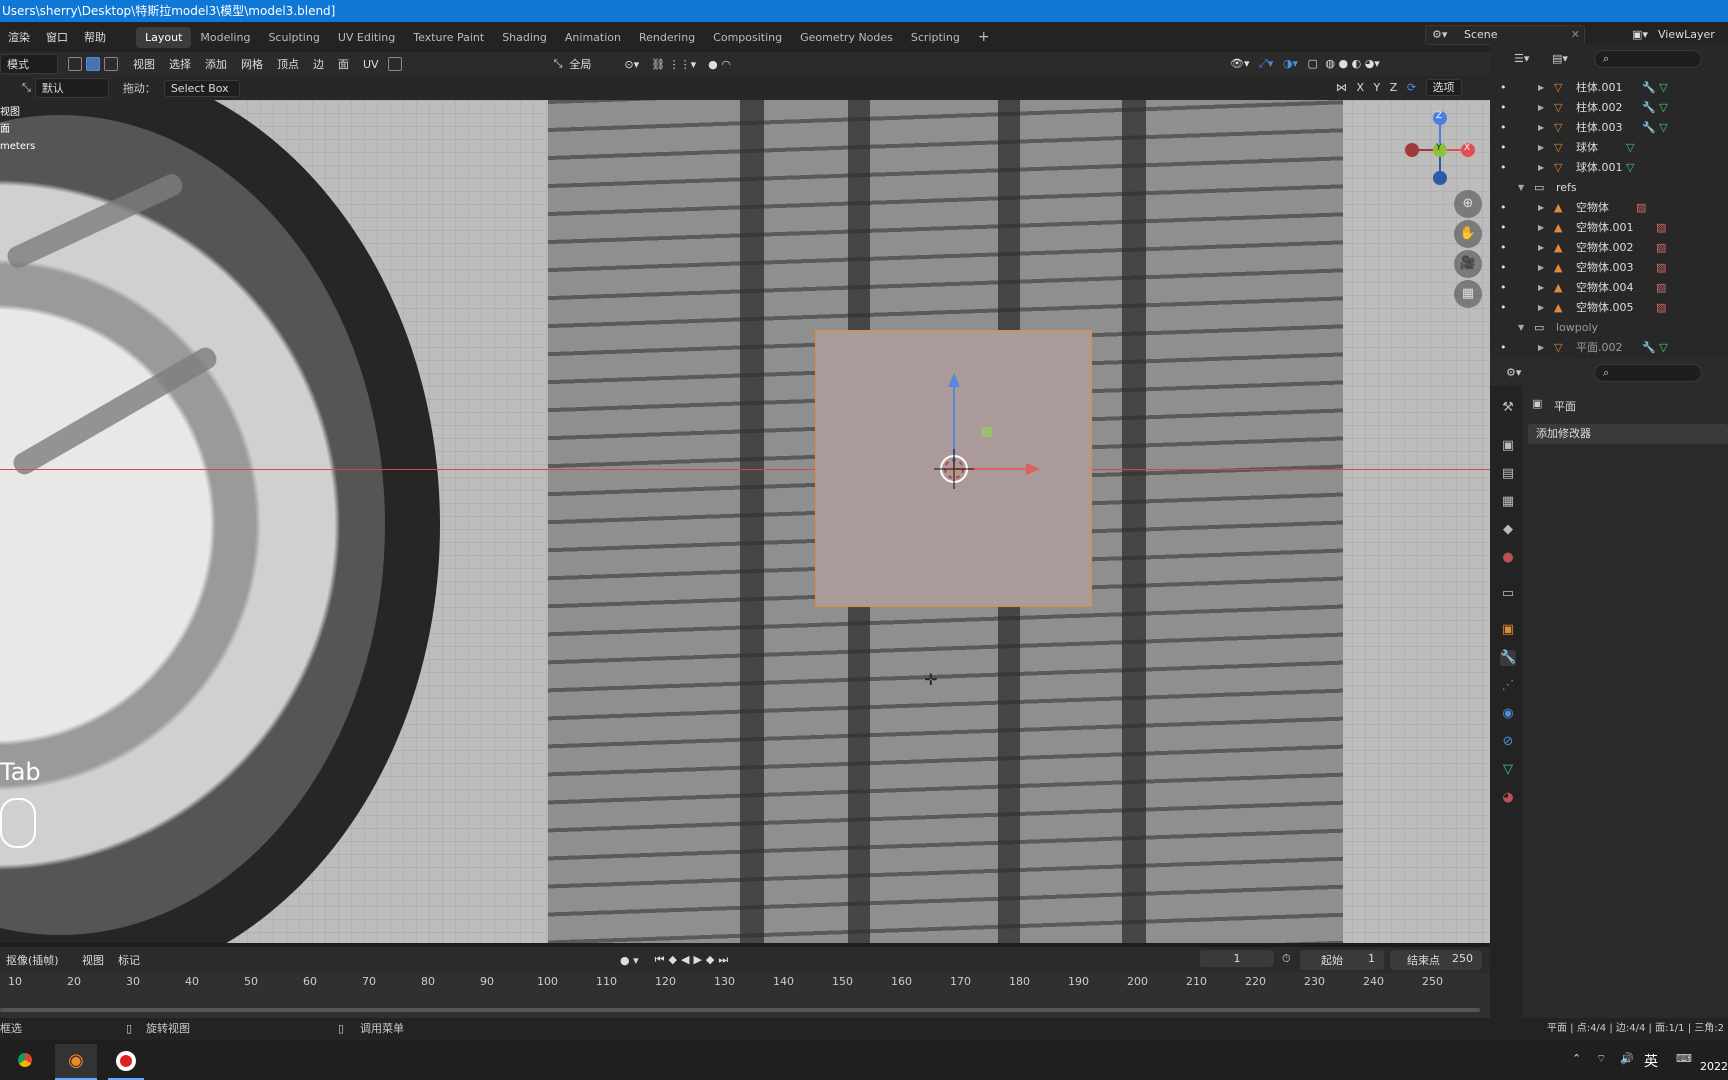  Describe the element at coordinates (984, 37) in the screenshot. I see `add-workspace-icon: +` at that location.